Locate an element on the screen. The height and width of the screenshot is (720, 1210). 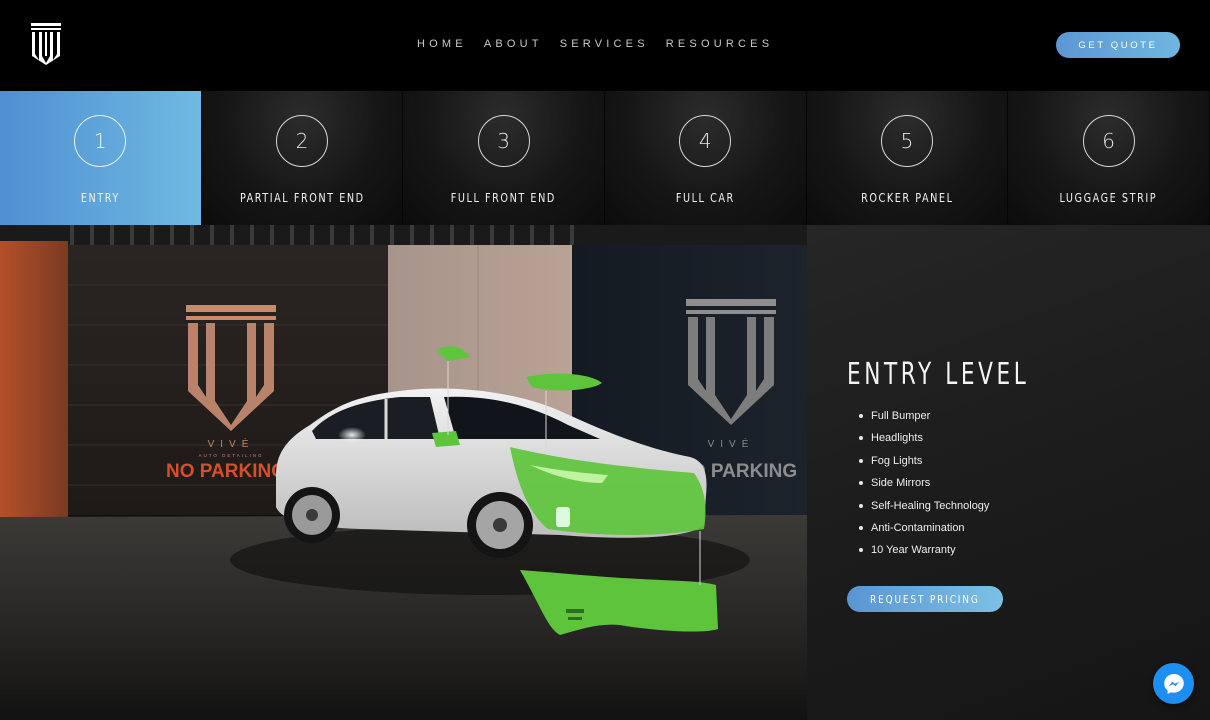
package-title: ENTRY LEVEL is located at coordinates (938, 374).